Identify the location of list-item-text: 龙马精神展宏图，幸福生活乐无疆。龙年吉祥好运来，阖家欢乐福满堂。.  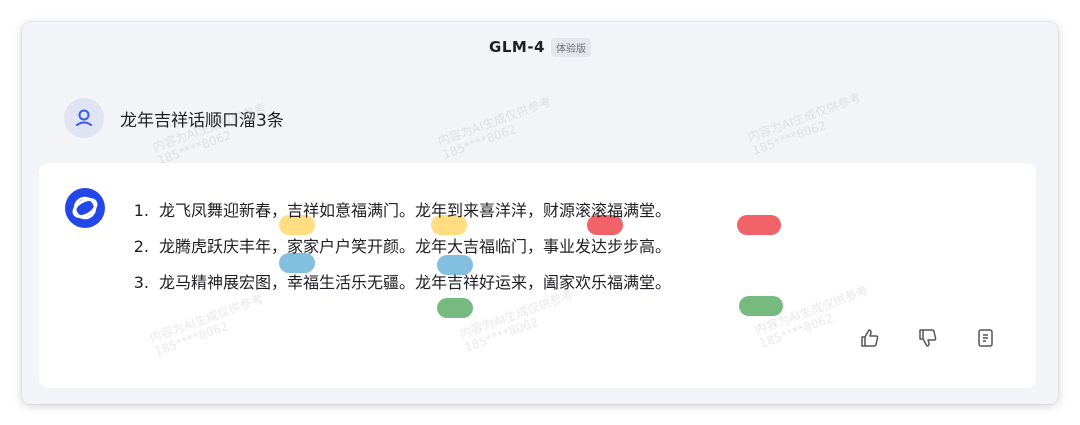
(415, 282).